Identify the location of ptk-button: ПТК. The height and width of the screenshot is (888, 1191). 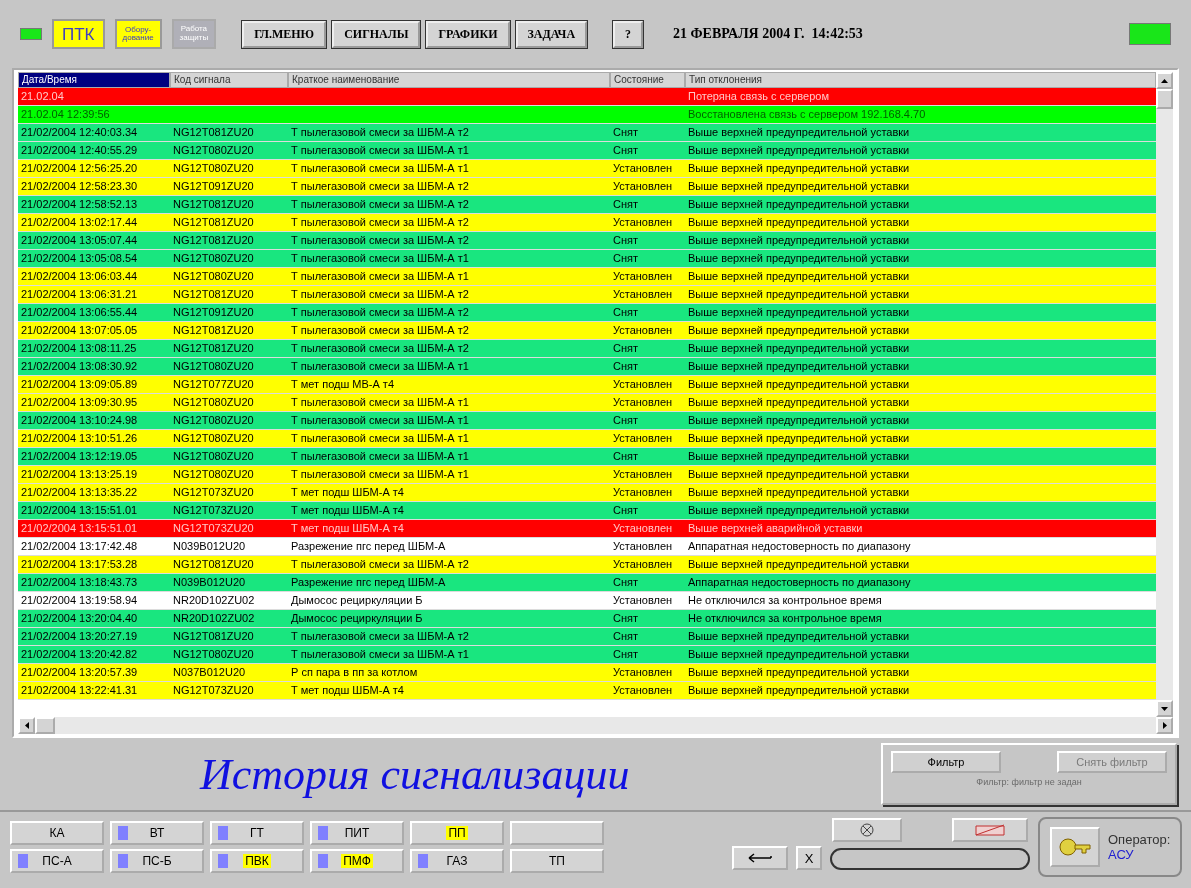
(78, 34).